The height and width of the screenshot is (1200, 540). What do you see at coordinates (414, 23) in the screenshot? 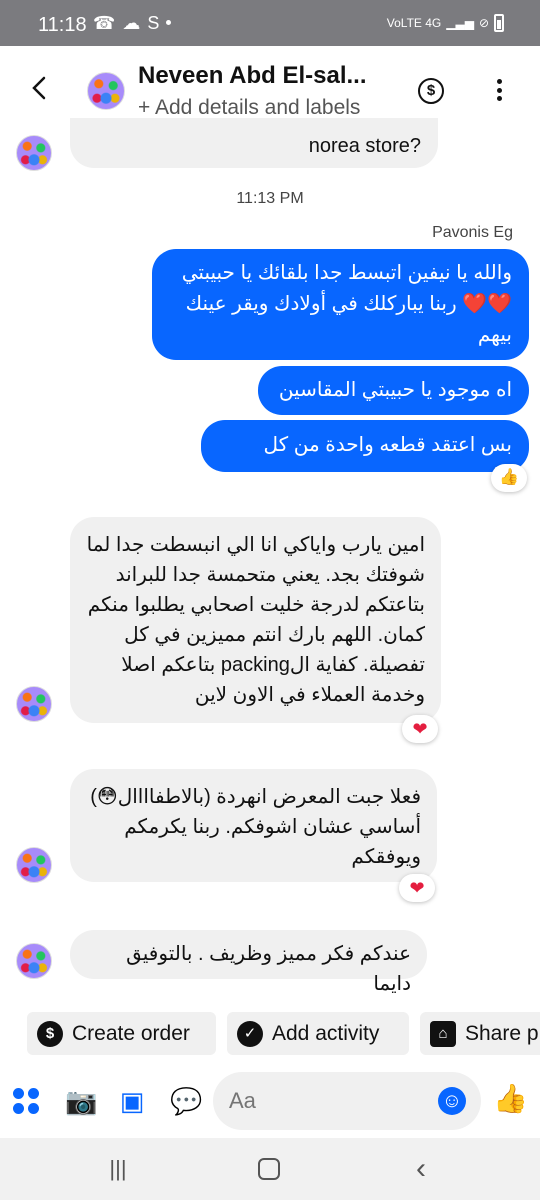
I see `network-label: VoLTE 4G` at bounding box center [414, 23].